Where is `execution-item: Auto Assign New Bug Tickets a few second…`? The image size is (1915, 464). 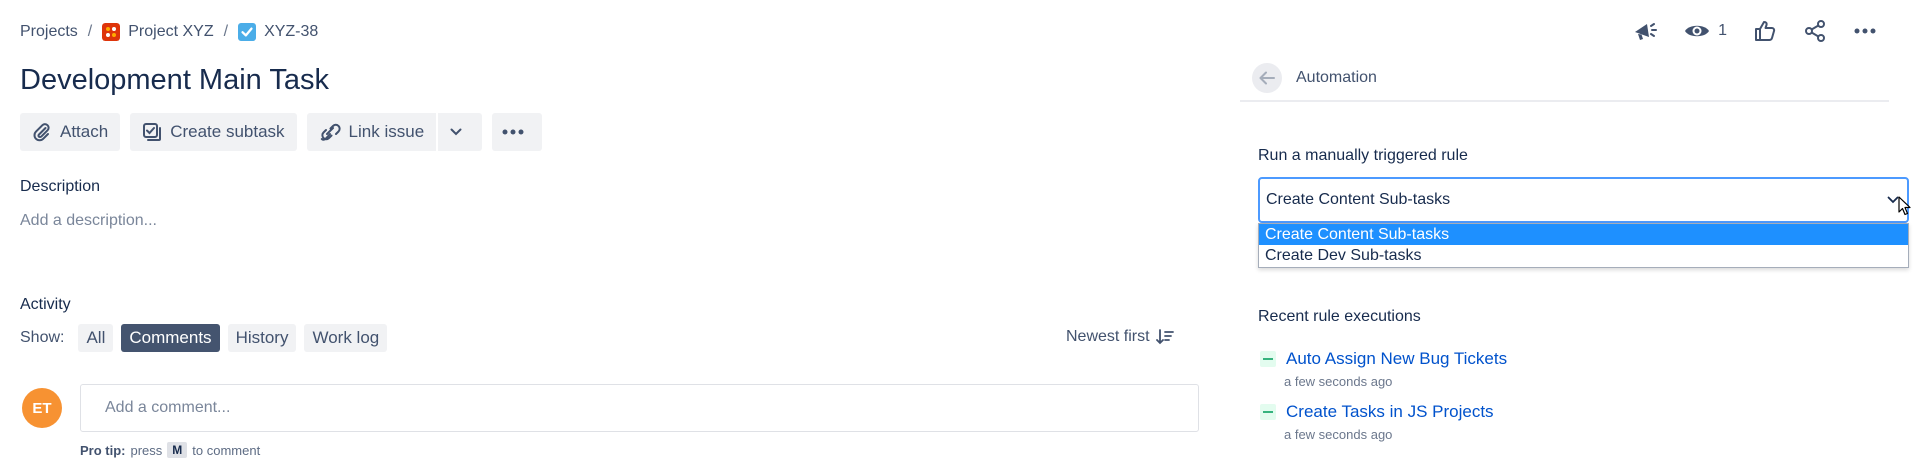 execution-item: Auto Assign New Bug Tickets a few second… is located at coordinates (1383, 369).